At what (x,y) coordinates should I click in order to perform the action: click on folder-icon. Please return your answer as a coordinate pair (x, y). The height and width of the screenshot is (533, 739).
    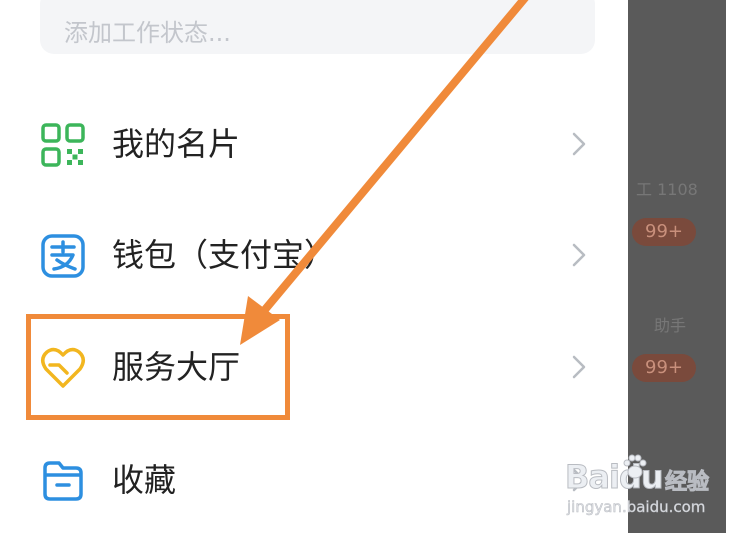
    Looking at the image, I should click on (63, 481).